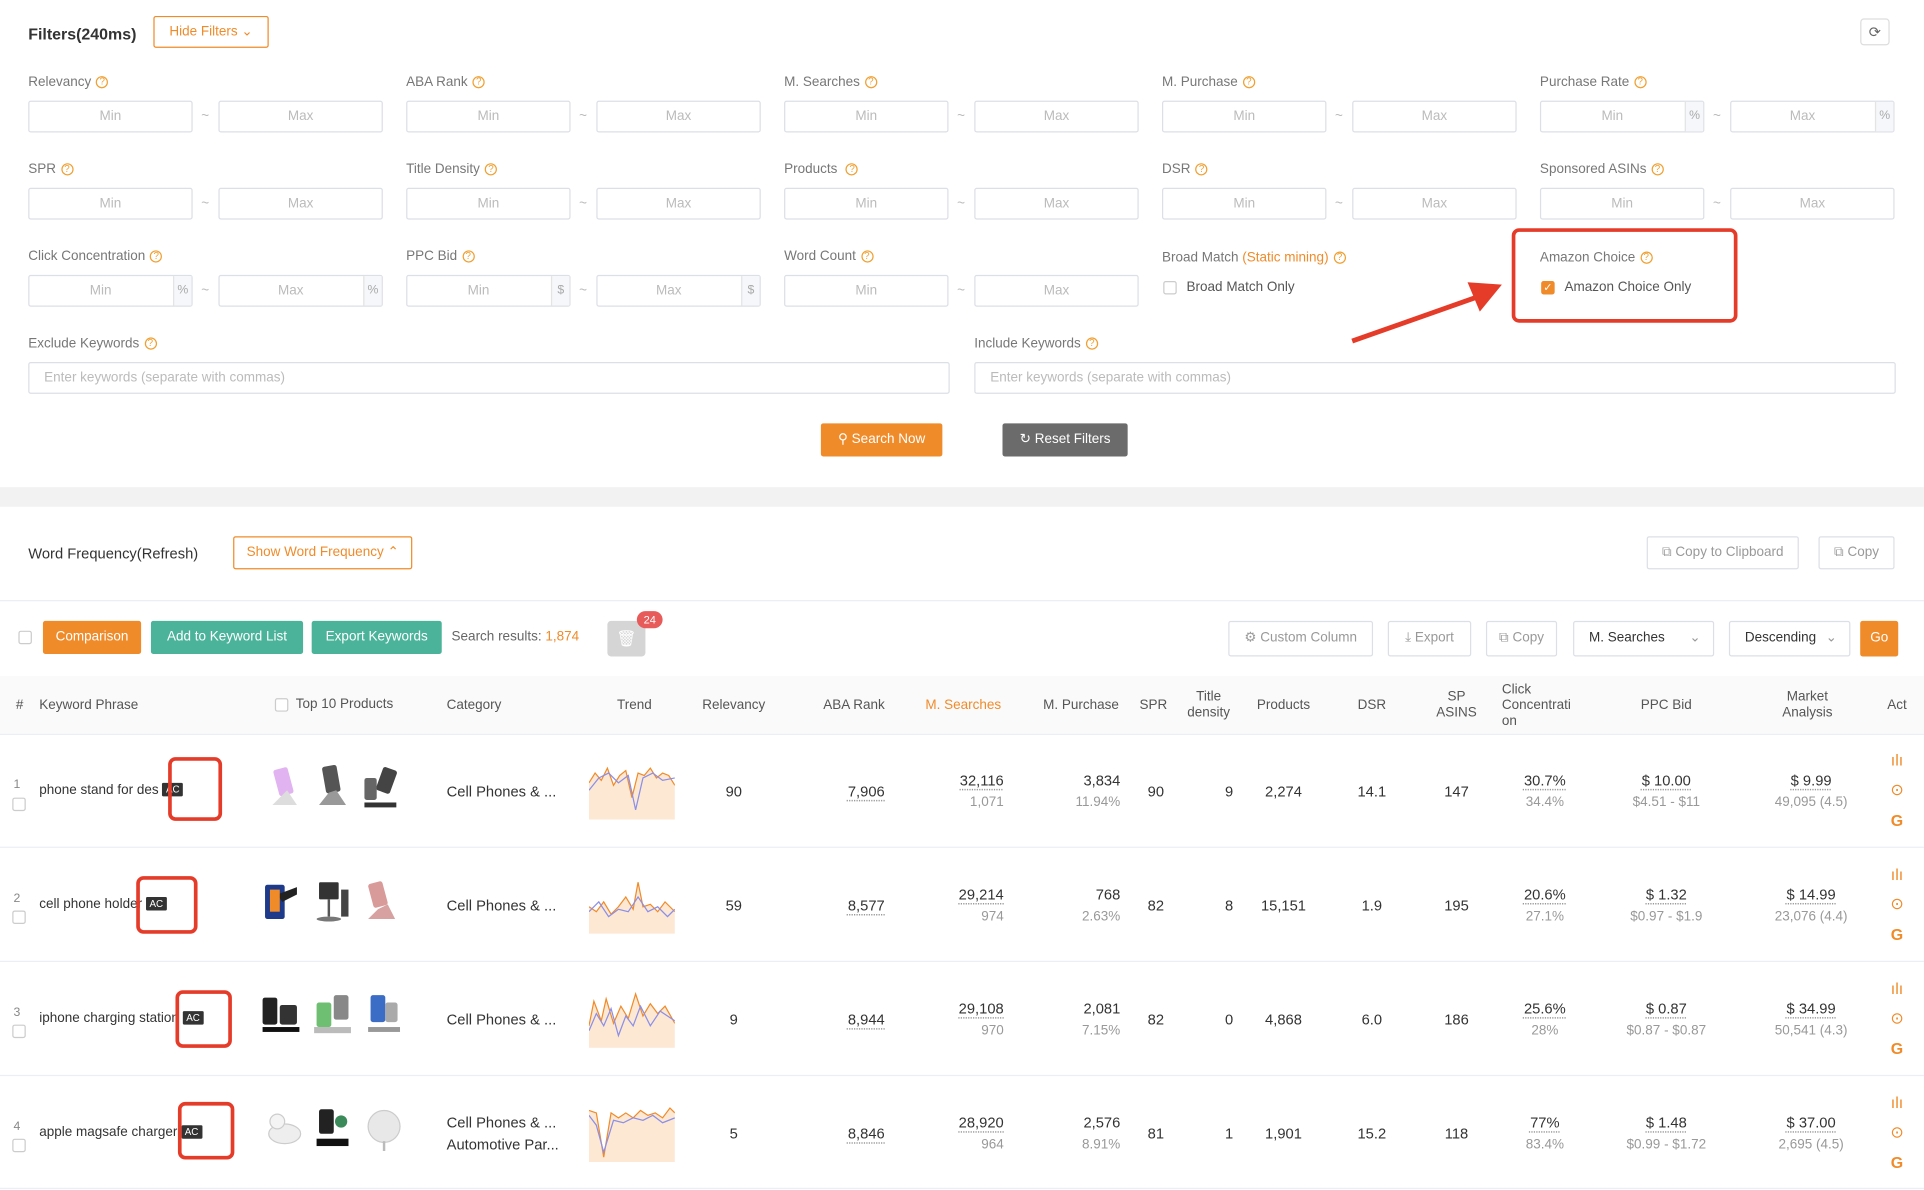 This screenshot has width=1924, height=1190. I want to click on broad-match-only-checkbox, so click(1170, 287).